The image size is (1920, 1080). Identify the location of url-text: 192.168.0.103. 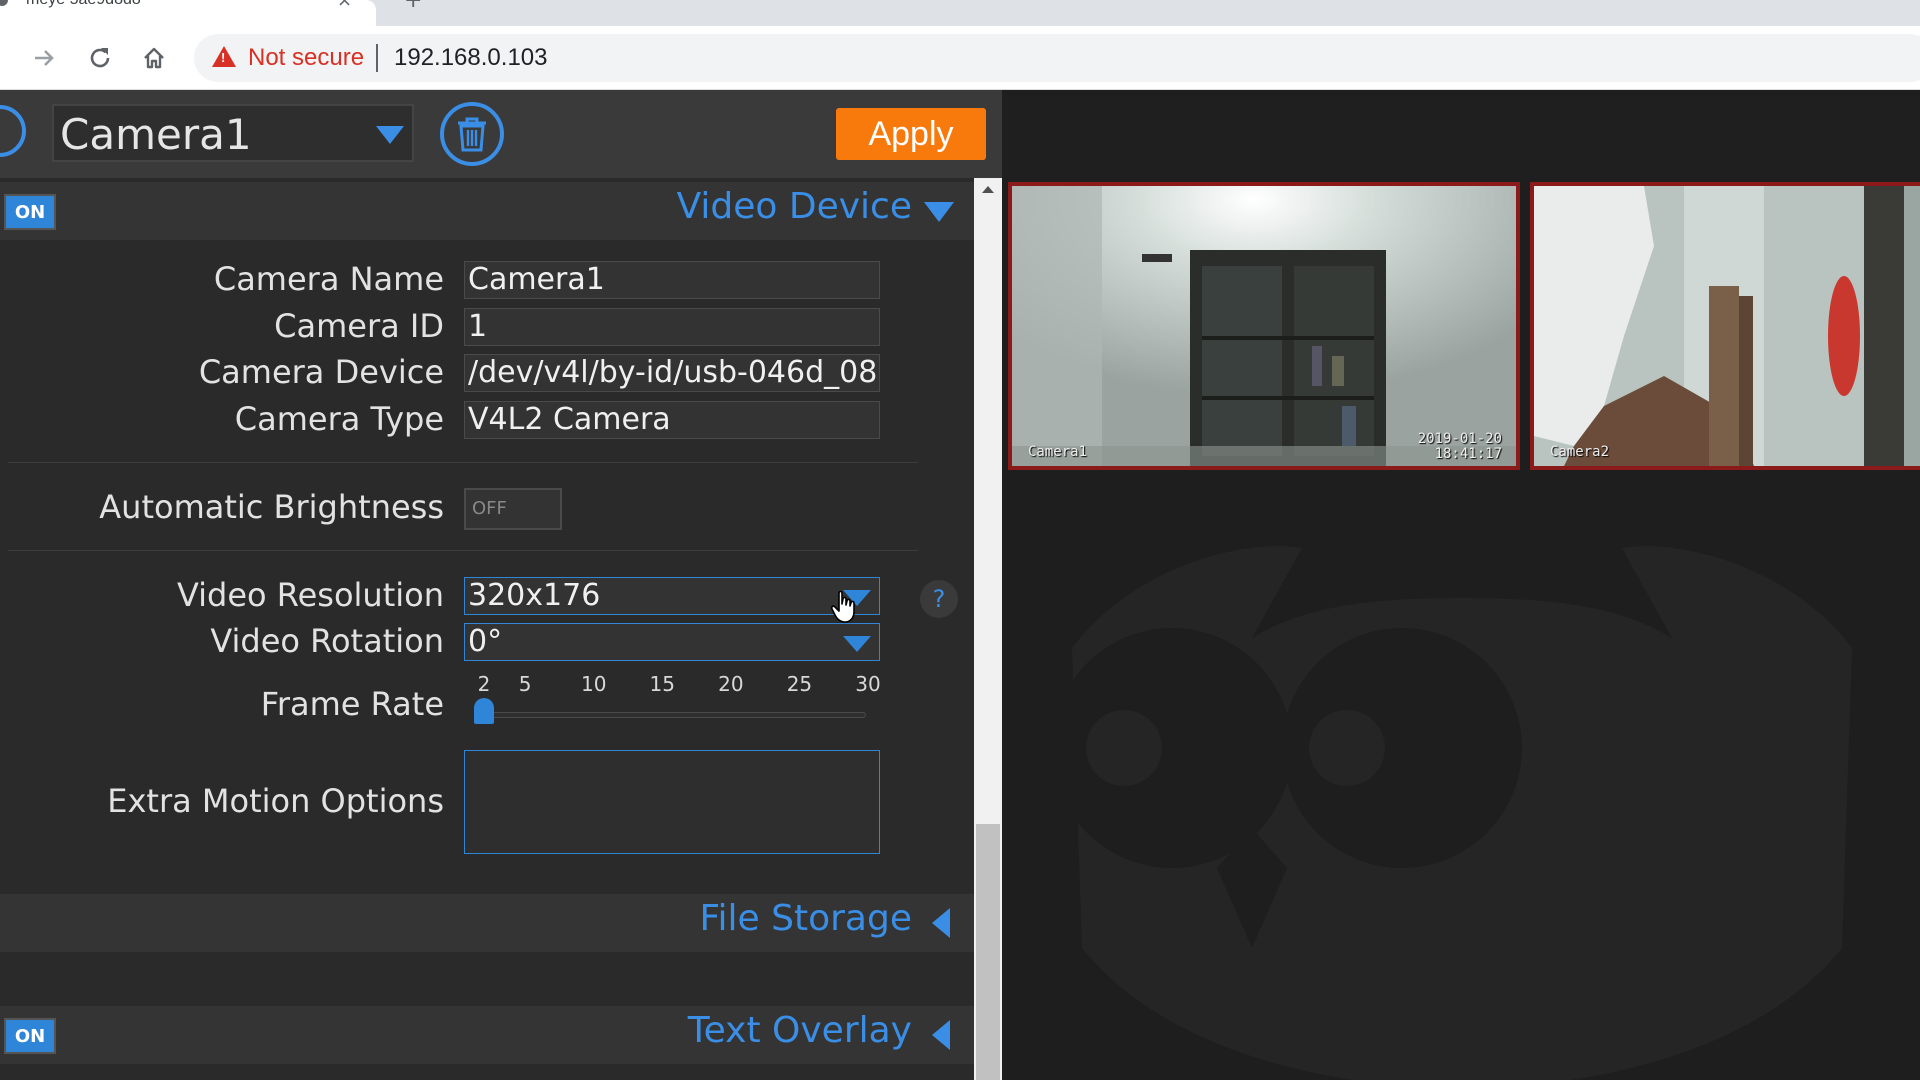
(470, 58).